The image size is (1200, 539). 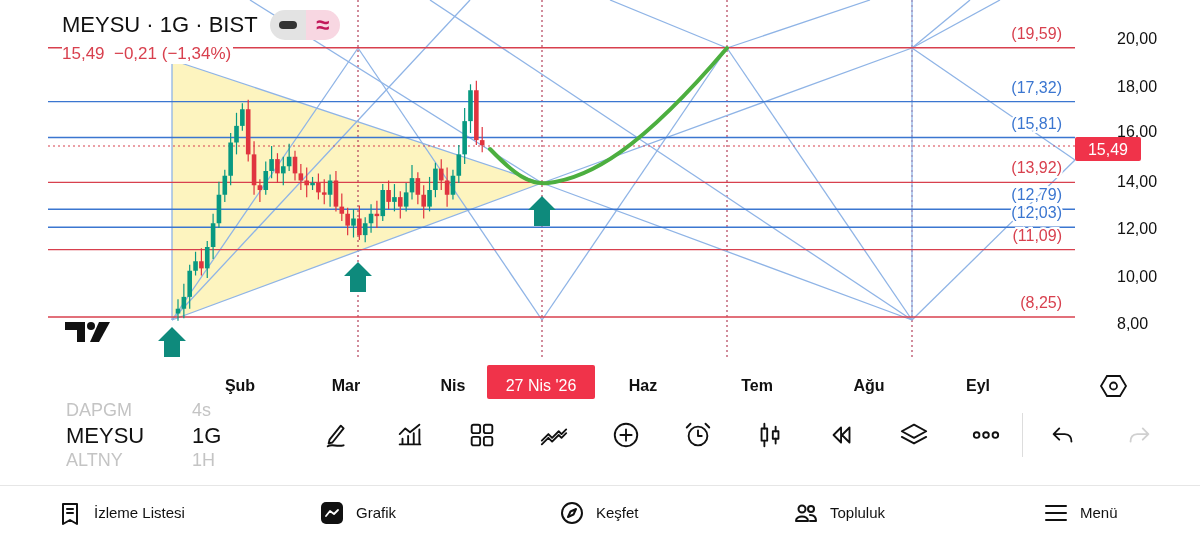 I want to click on price-tag-label: 15,49, so click(x=1108, y=149).